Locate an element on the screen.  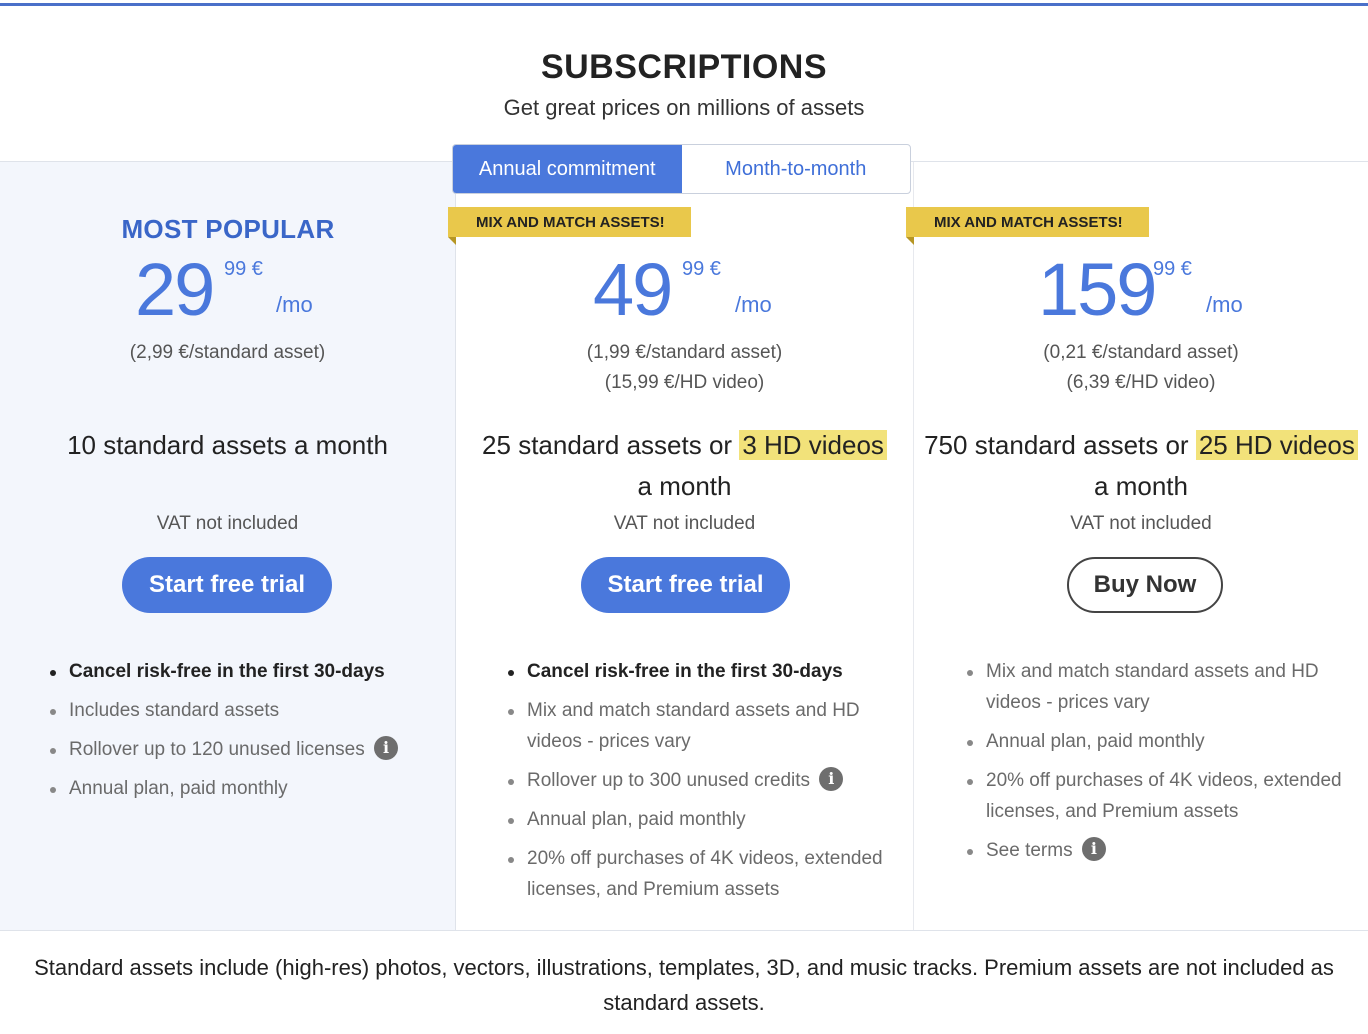
billing-toggle: Annual commitment Month-to-month is located at coordinates (681, 169).